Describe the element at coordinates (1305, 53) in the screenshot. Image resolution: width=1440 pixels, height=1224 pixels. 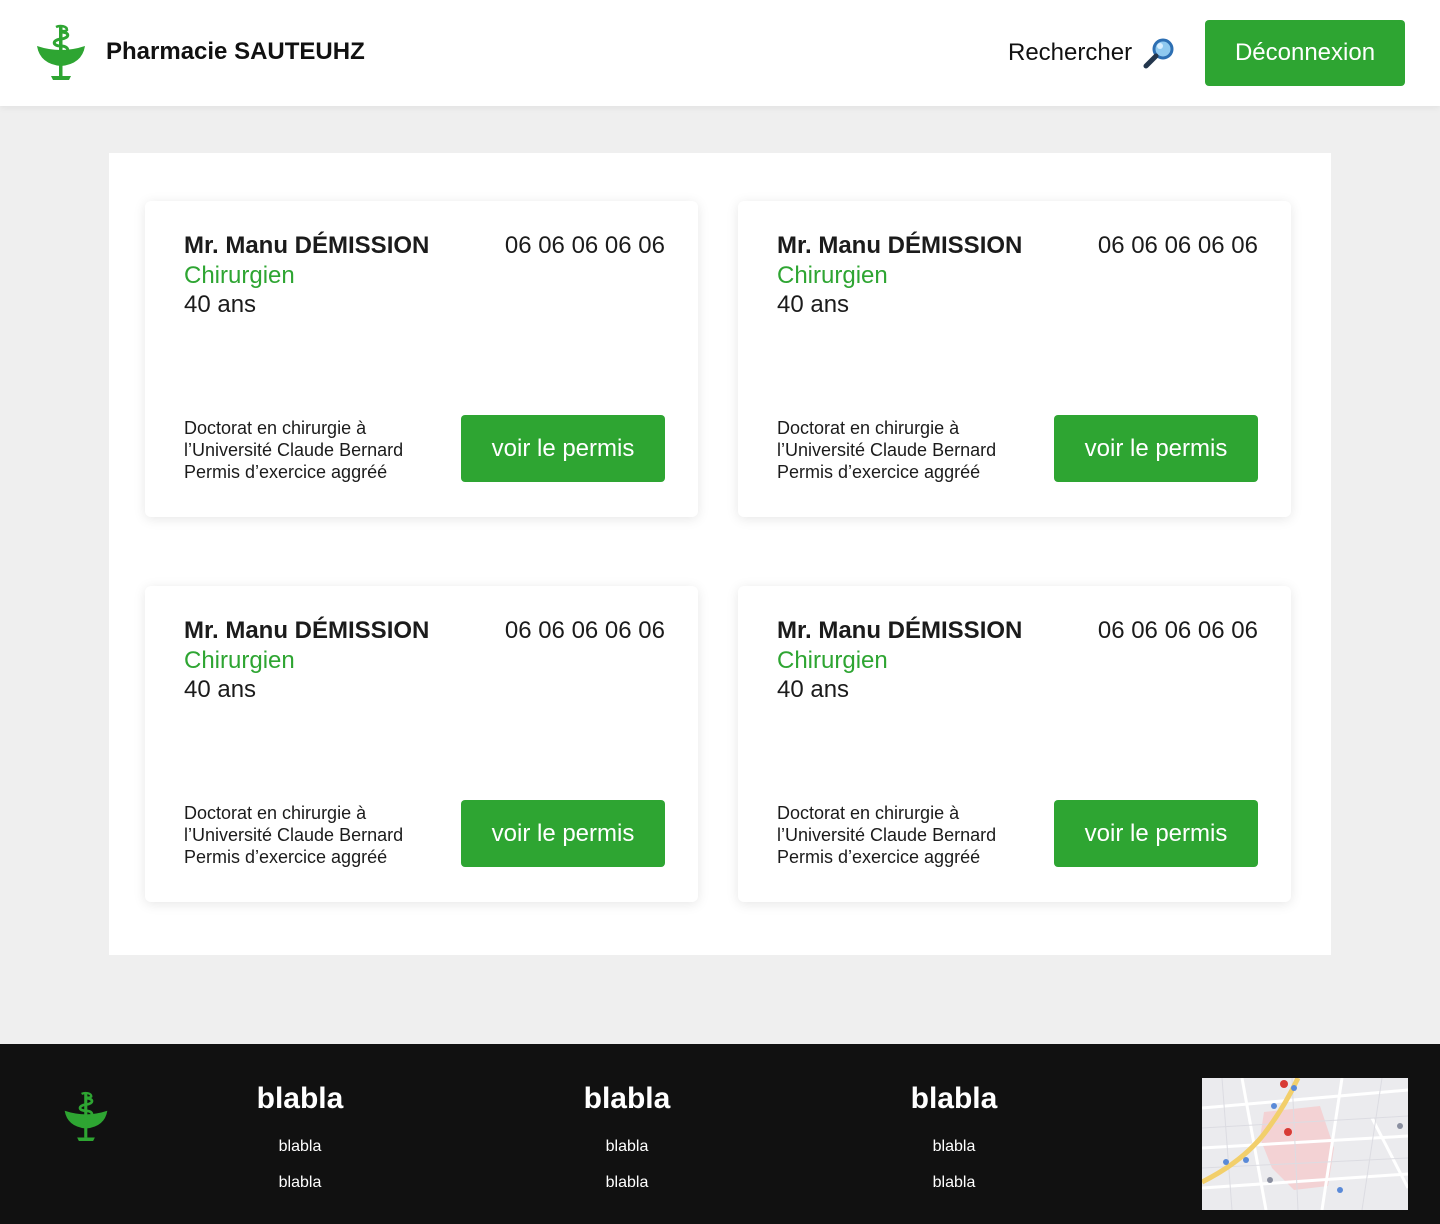
I see `logout-button: Déconnexion` at that location.